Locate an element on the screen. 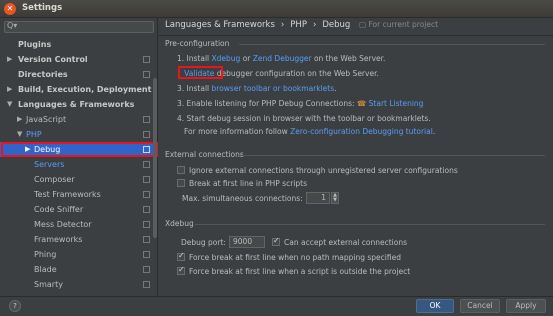 This screenshot has height=316, width=553. sidebar-item-code-sniffer: Code Sniffer is located at coordinates (78, 209).